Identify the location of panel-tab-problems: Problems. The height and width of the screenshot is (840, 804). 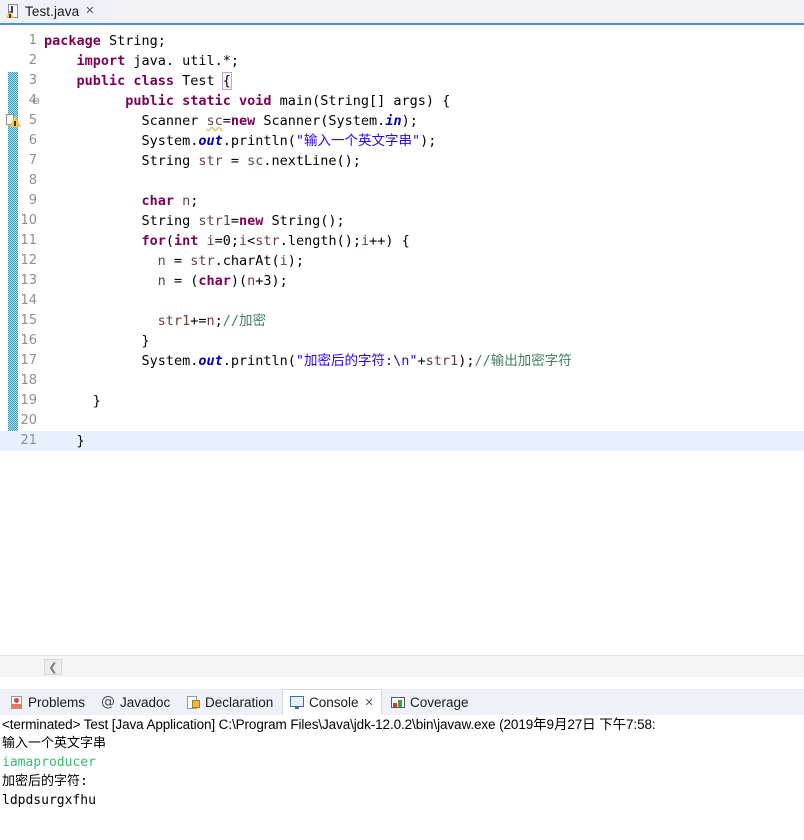
(47, 702).